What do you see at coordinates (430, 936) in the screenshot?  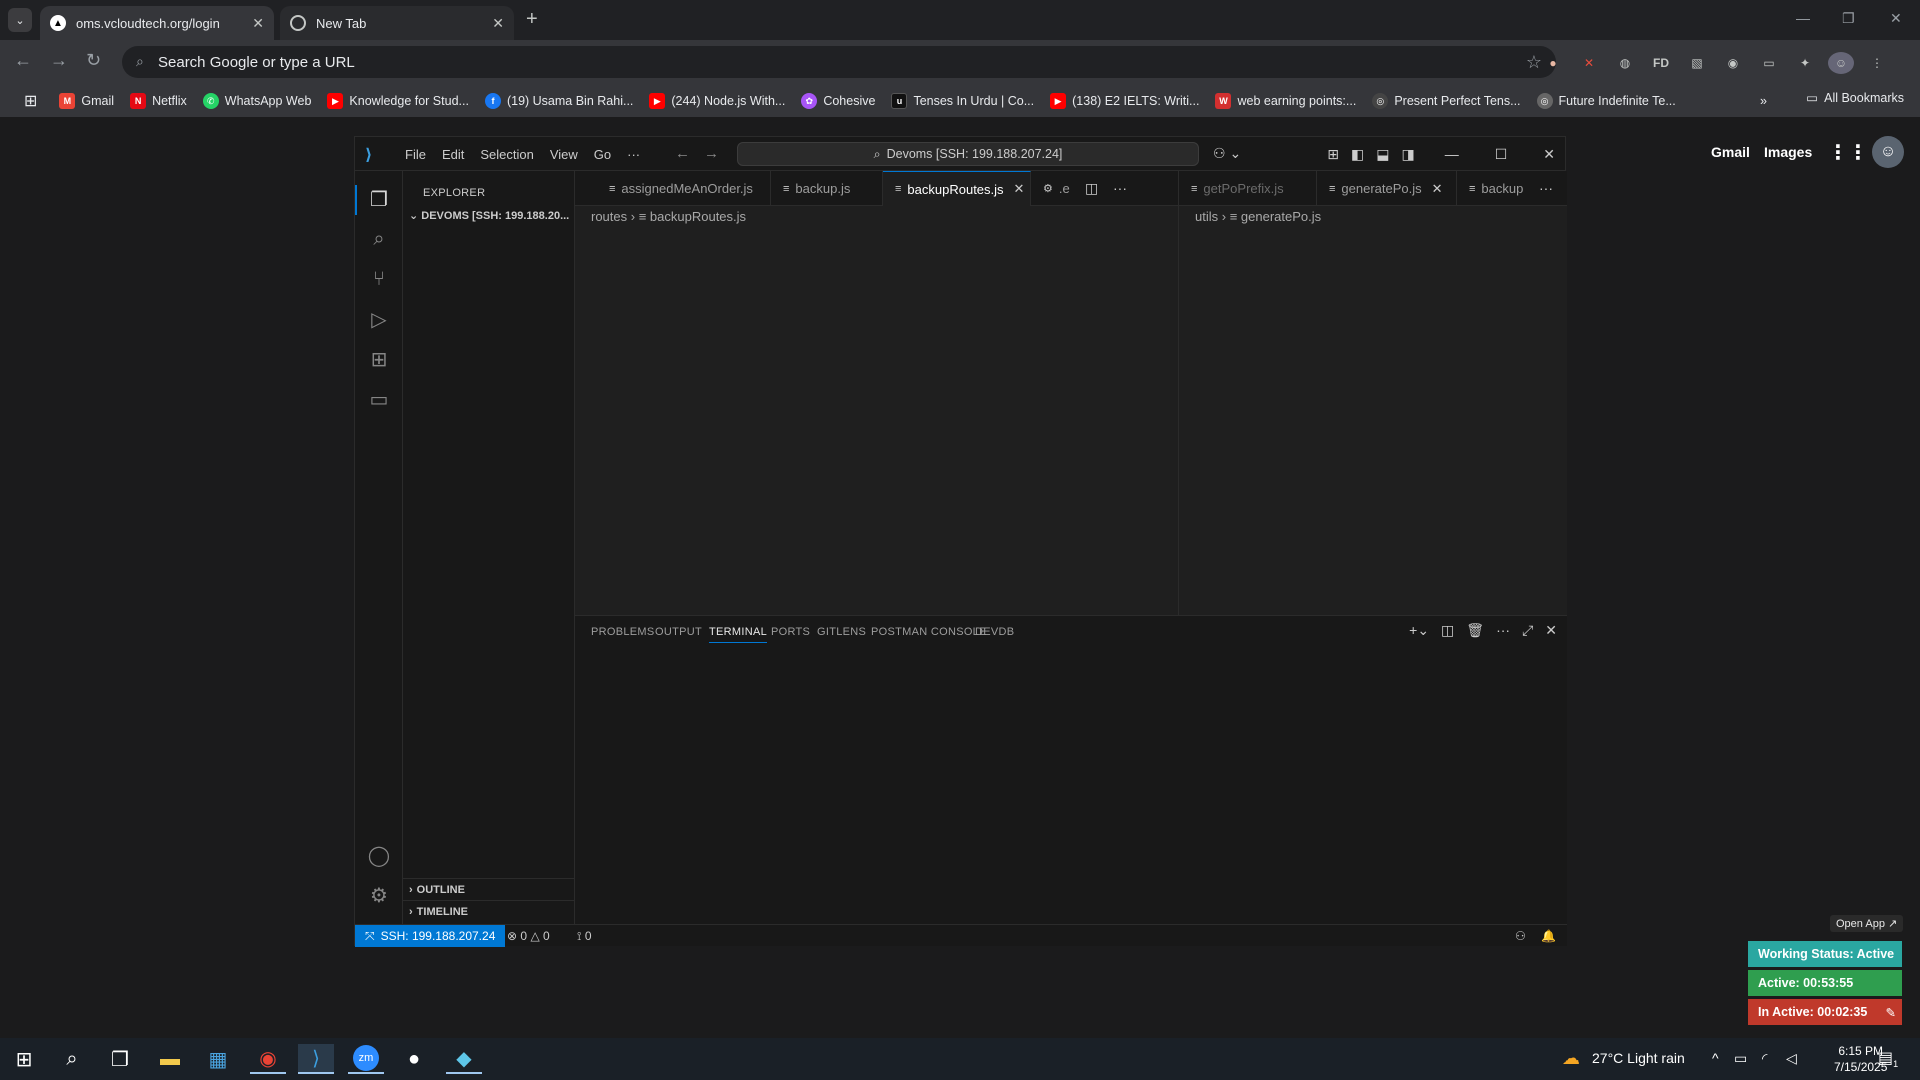 I see `remote-indicator: ⤧ SSH: 199.188.207.24` at bounding box center [430, 936].